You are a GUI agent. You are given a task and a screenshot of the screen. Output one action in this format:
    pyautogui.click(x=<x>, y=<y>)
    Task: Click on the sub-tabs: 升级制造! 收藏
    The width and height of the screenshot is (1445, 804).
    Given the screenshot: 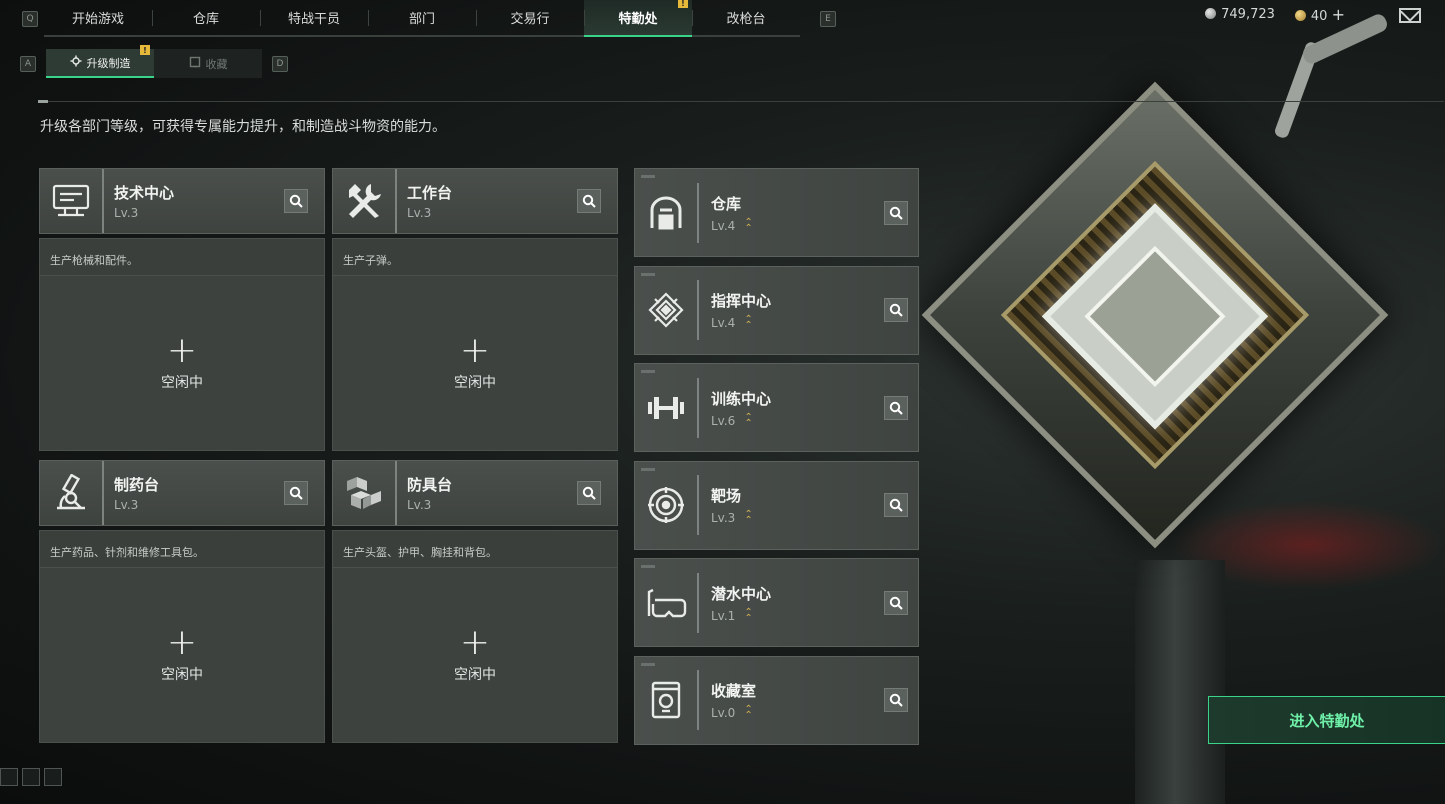 What is the action you would take?
    pyautogui.click(x=154, y=61)
    